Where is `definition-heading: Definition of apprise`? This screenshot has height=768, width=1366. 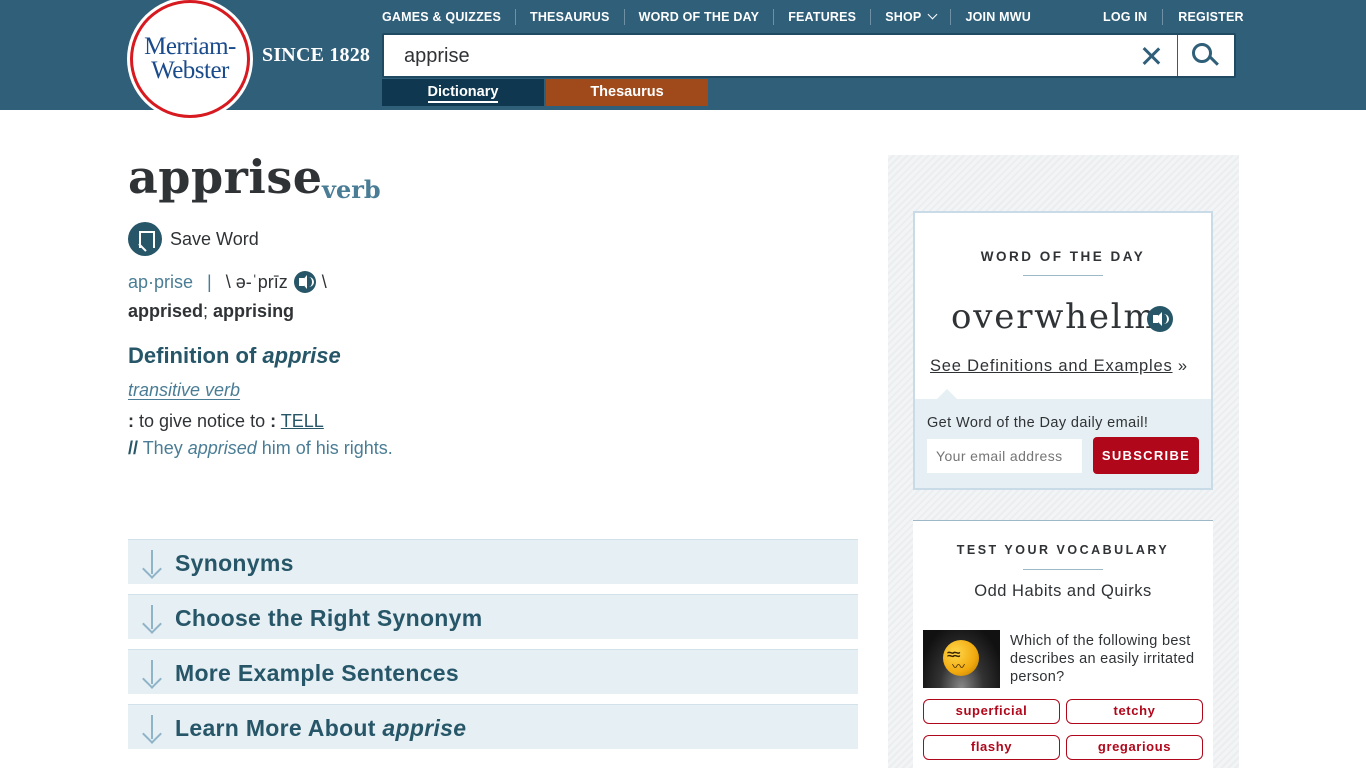 definition-heading: Definition of apprise is located at coordinates (234, 356).